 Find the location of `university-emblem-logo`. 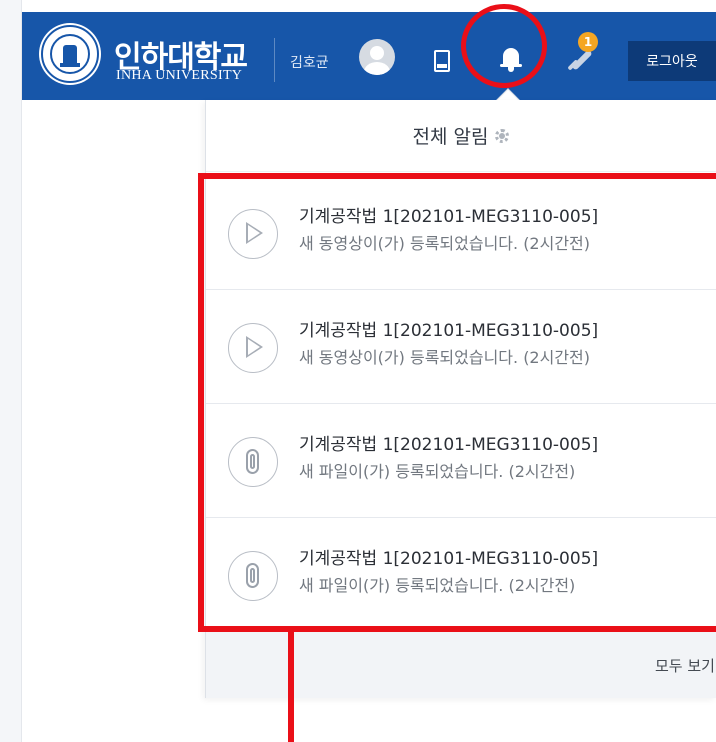

university-emblem-logo is located at coordinates (70, 54).